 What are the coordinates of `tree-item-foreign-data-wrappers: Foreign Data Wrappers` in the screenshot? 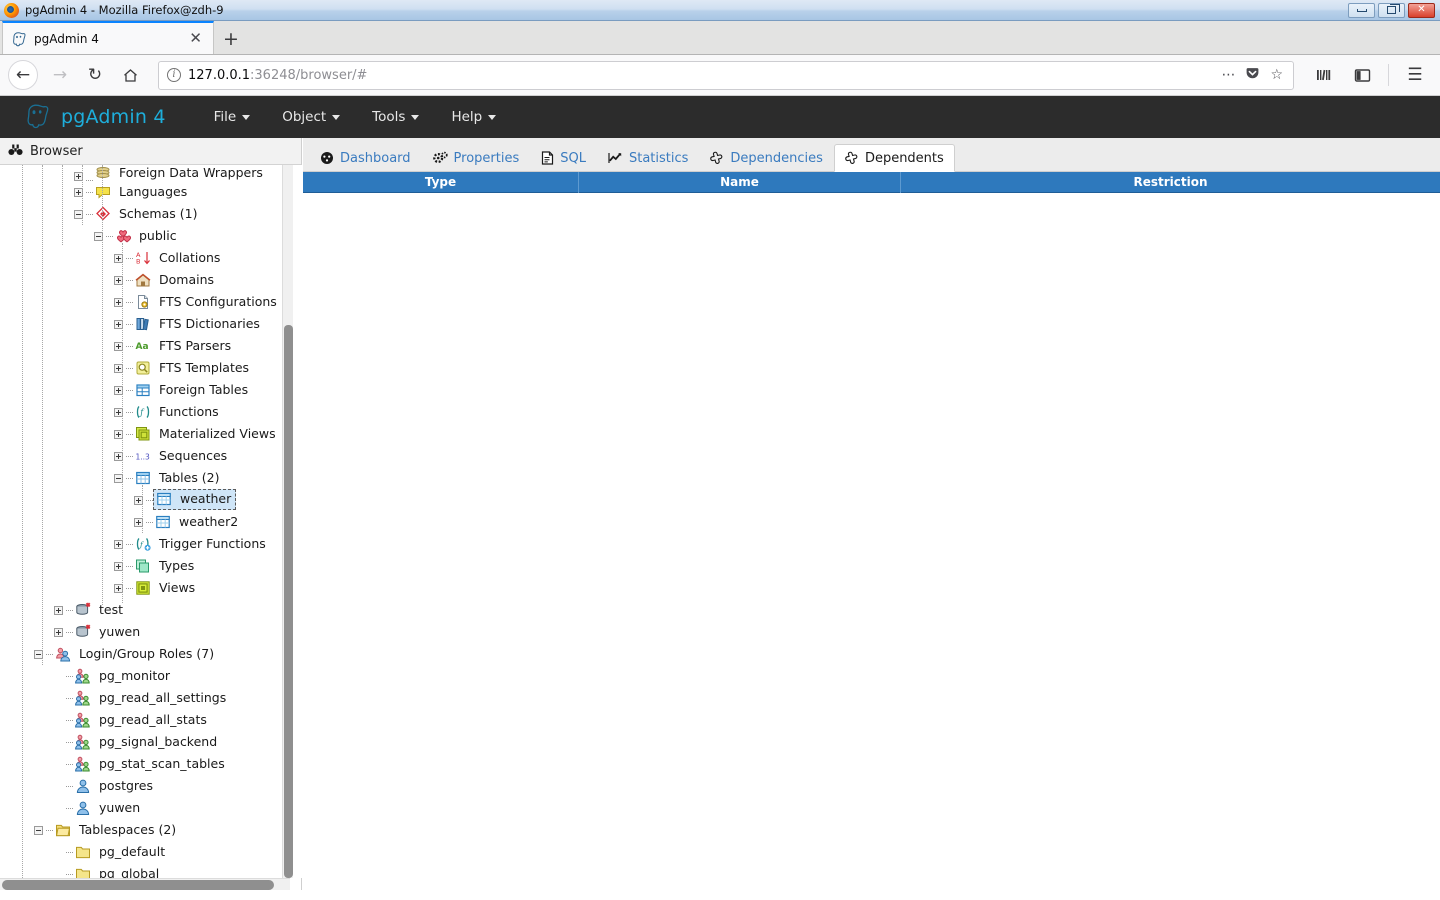 It's located at (151, 173).